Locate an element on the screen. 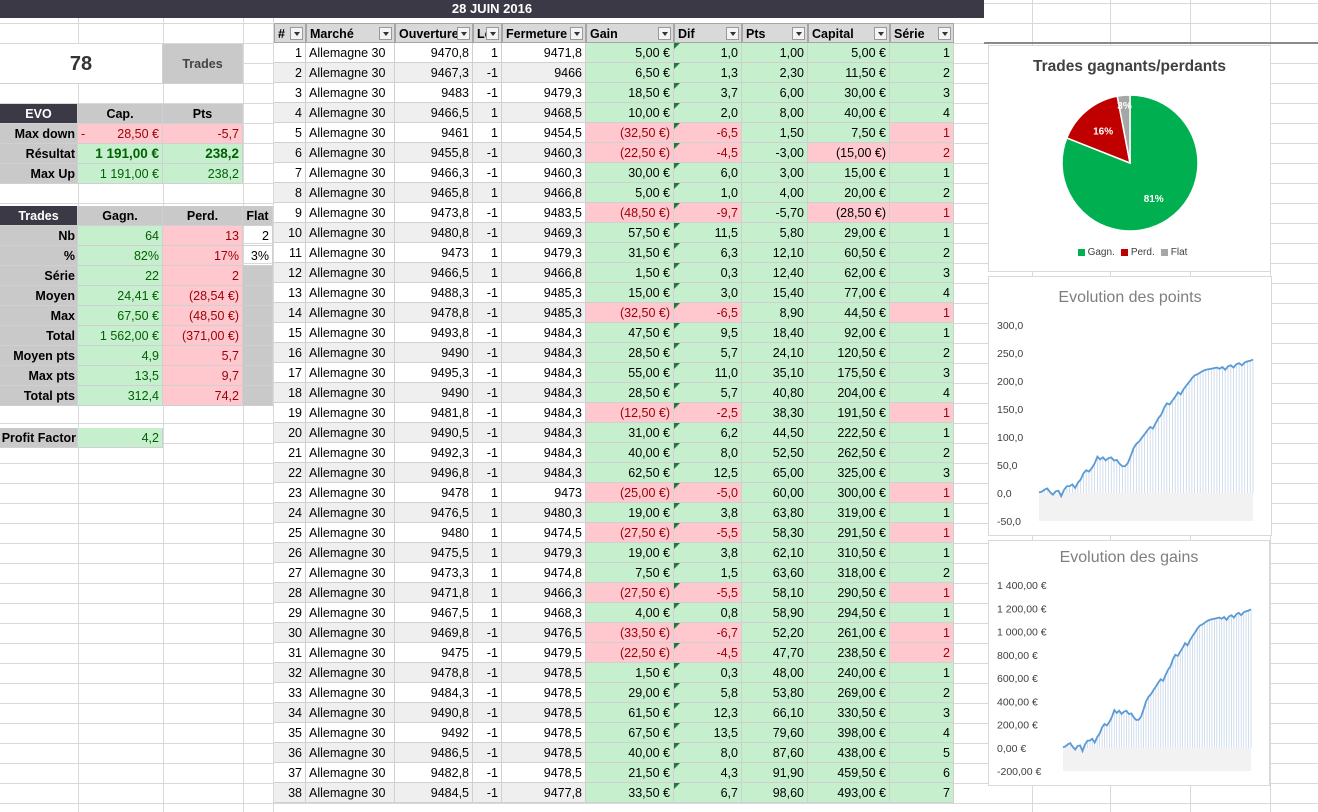  cell-ouverture: 9488,3 is located at coordinates (434, 293).